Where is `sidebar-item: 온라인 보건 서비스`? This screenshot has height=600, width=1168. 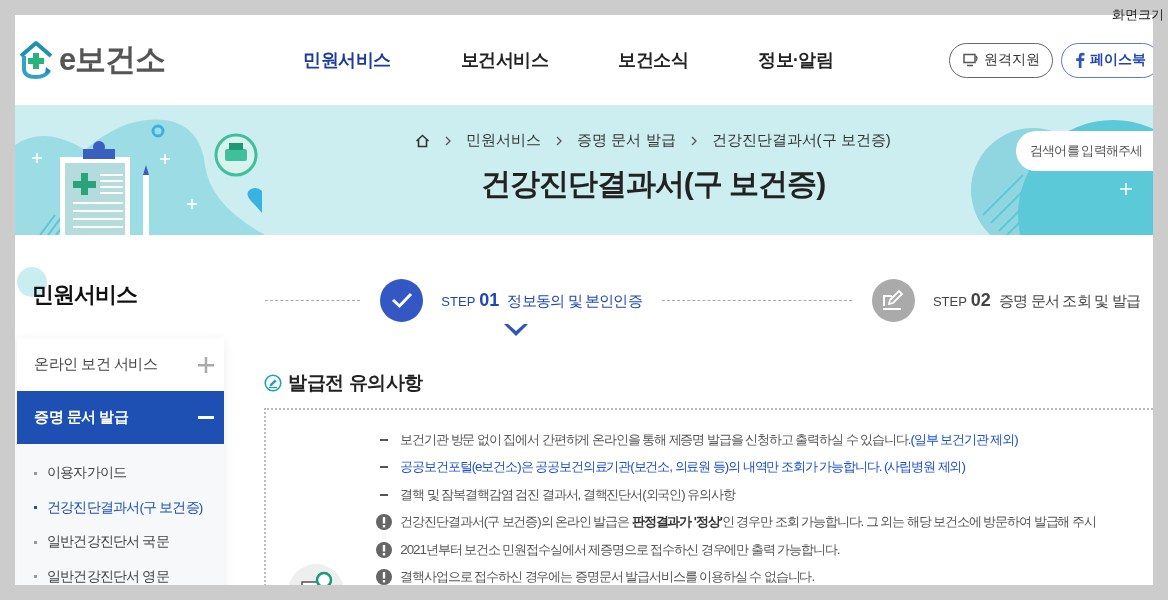 sidebar-item: 온라인 보건 서비스 is located at coordinates (121, 364).